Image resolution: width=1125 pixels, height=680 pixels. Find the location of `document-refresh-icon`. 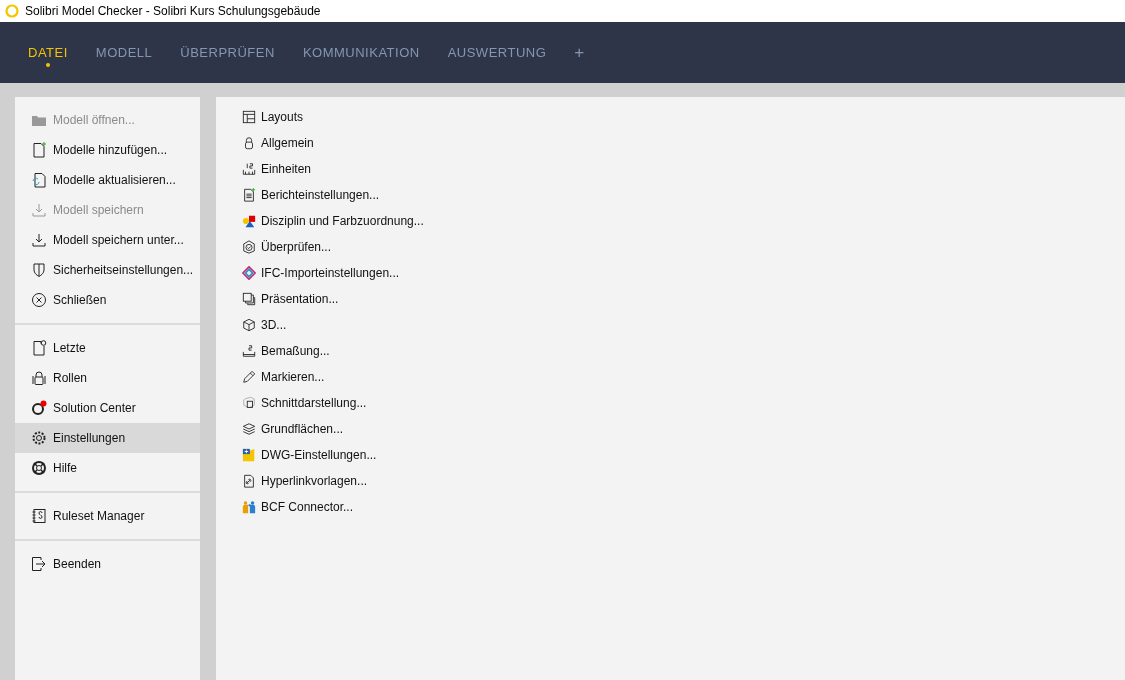

document-refresh-icon is located at coordinates (39, 180).